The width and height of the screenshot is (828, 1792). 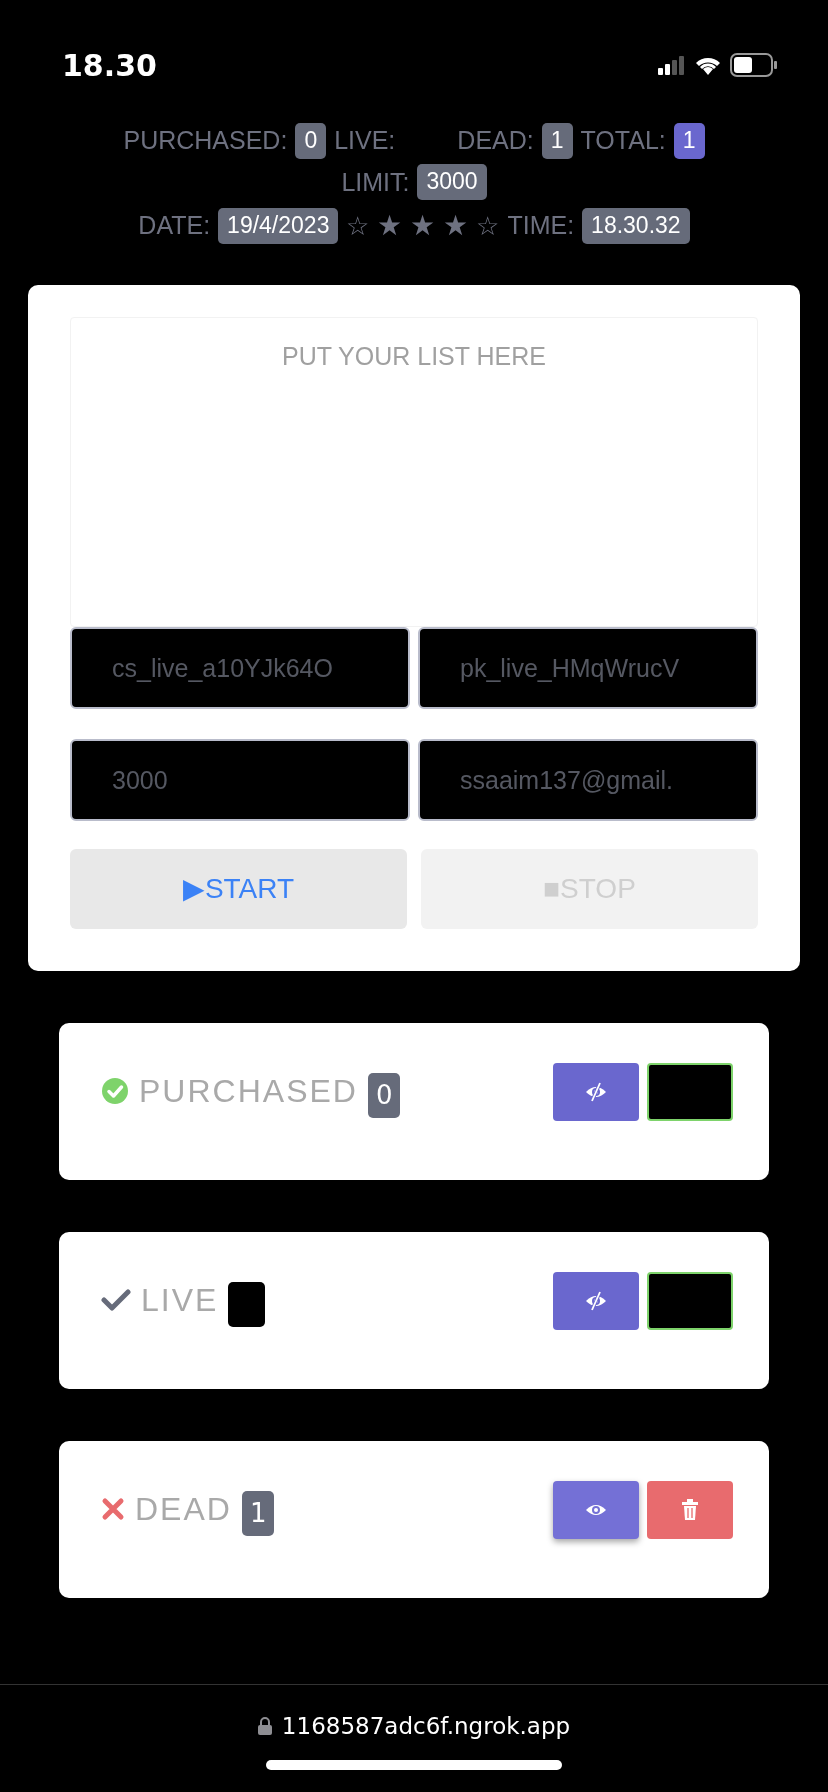 What do you see at coordinates (375, 182) in the screenshot?
I see `counter-label: LIMIT:` at bounding box center [375, 182].